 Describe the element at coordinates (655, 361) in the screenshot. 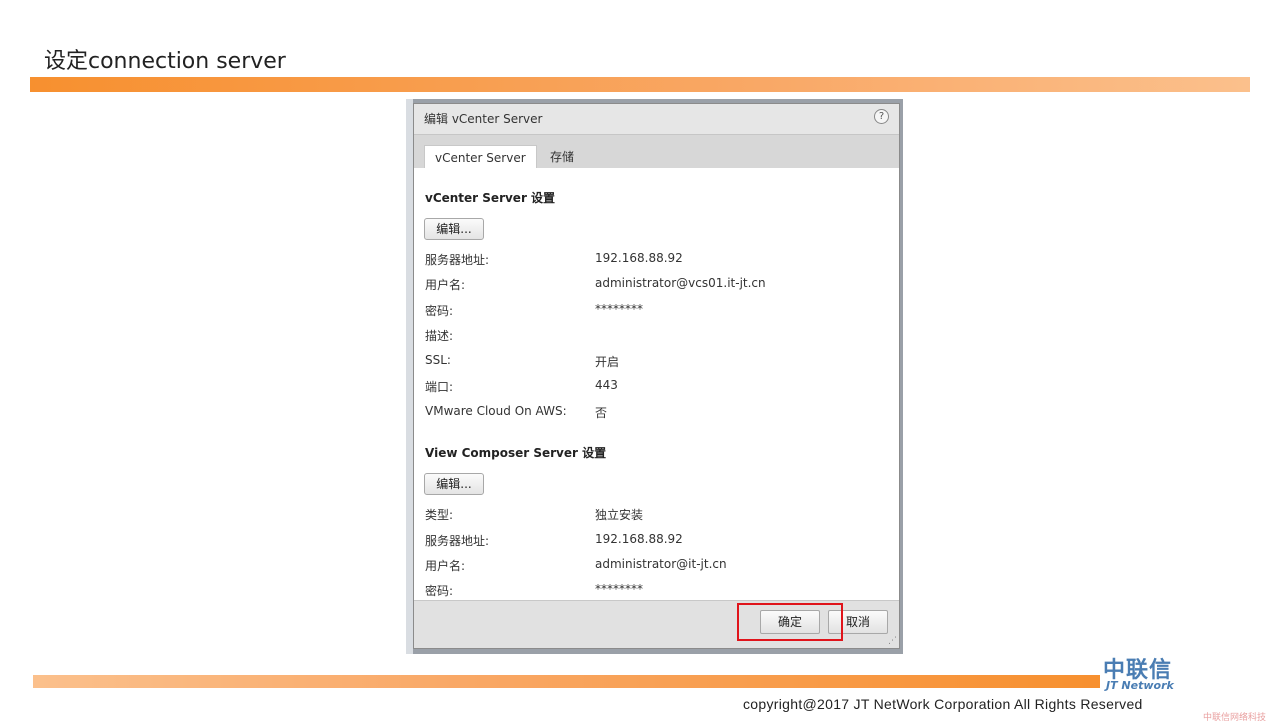

I see `vcenter-row-ssl: SSL: 开启` at that location.